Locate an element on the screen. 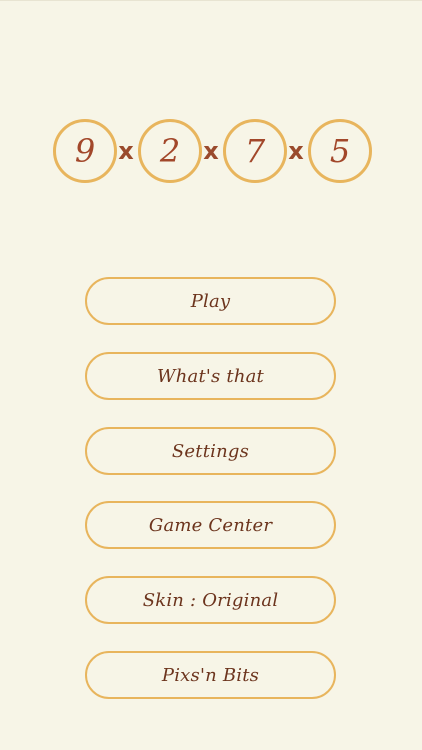 The width and height of the screenshot is (422, 750). logo-digit: 9 is located at coordinates (85, 151).